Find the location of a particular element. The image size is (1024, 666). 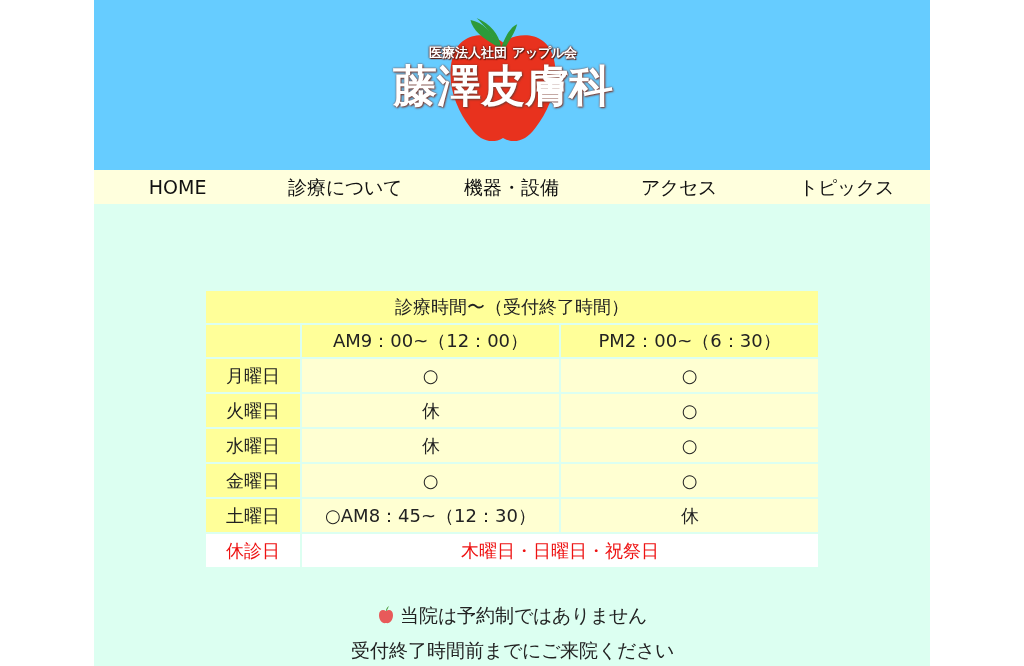

table-title: 診療時間〜（受付終了時間） is located at coordinates (512, 307).